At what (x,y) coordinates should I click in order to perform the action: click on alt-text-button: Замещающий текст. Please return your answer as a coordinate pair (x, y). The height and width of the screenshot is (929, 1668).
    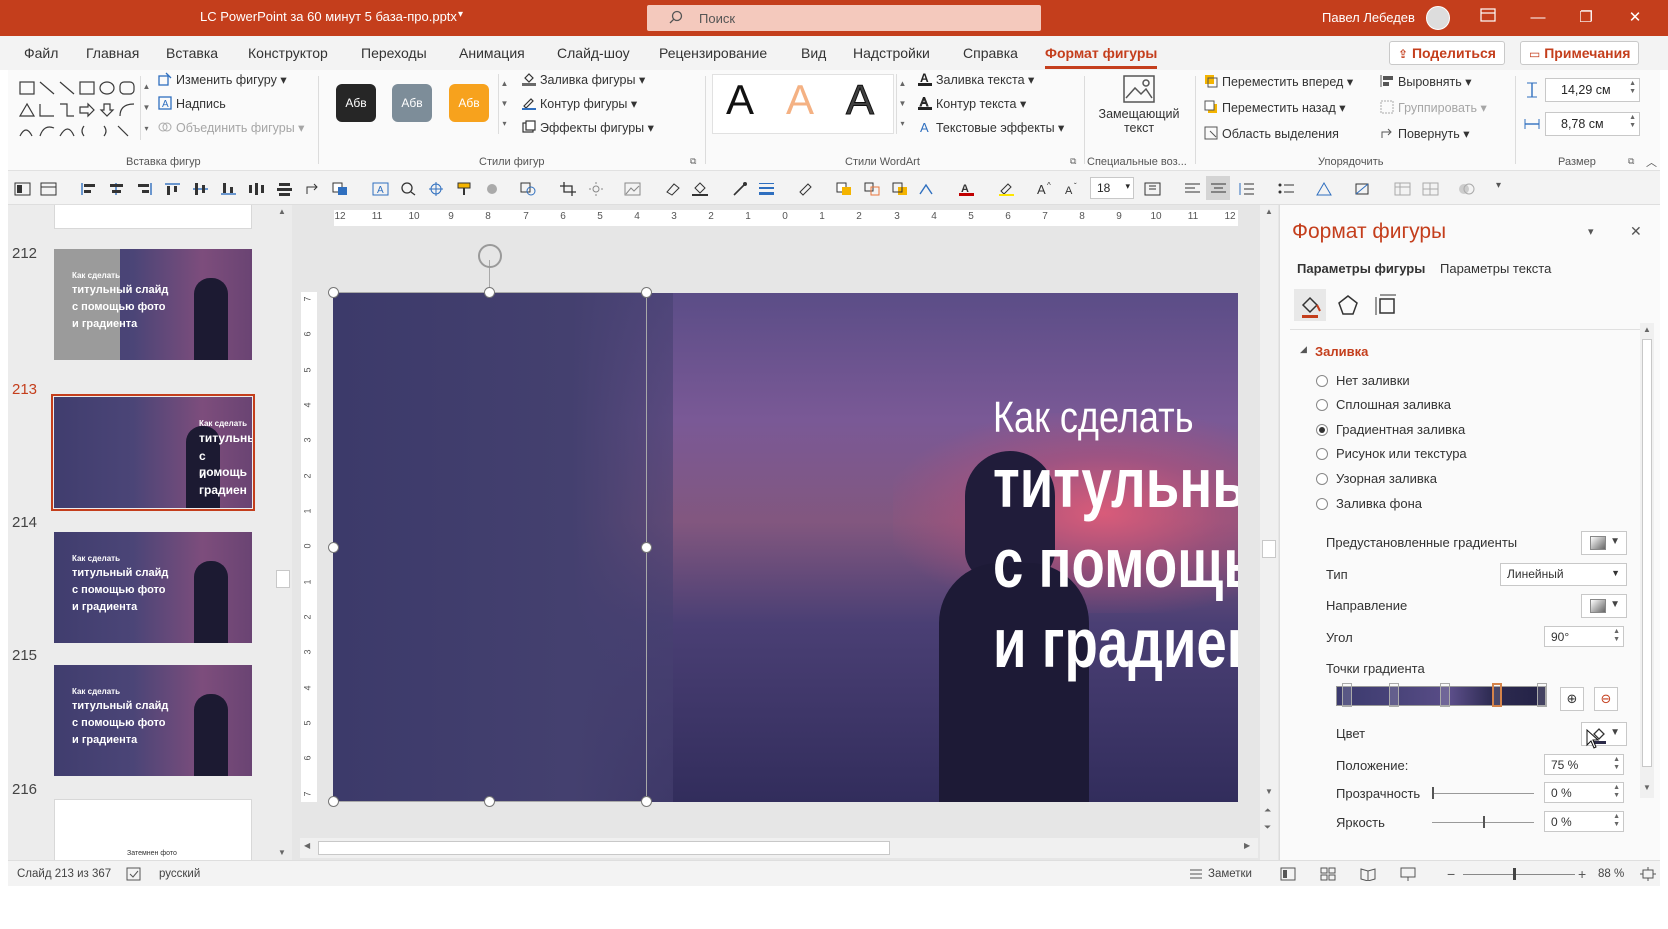
    Looking at the image, I should click on (1139, 109).